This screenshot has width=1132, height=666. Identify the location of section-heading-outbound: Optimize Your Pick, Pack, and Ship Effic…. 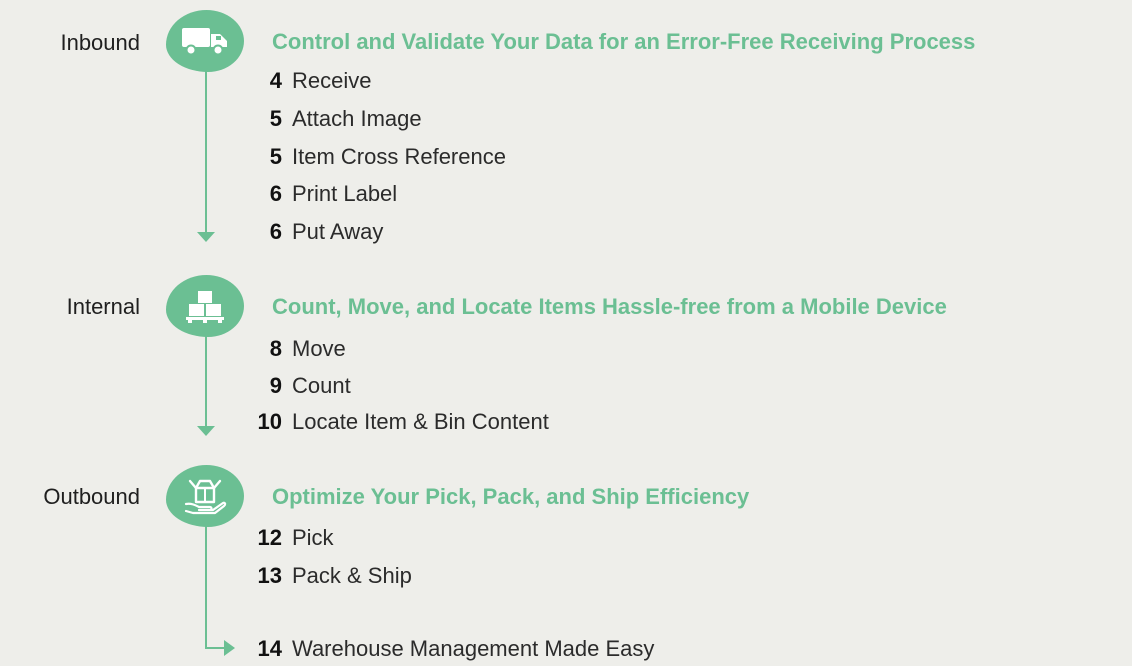
(511, 496).